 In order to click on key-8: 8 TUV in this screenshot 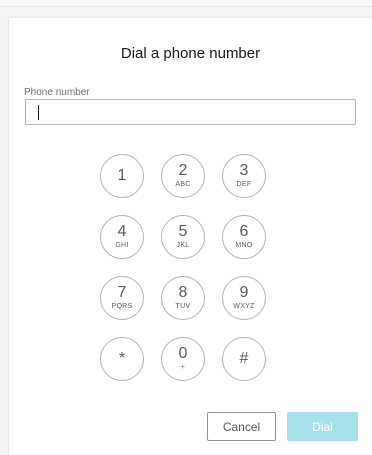, I will do `click(183, 298)`.